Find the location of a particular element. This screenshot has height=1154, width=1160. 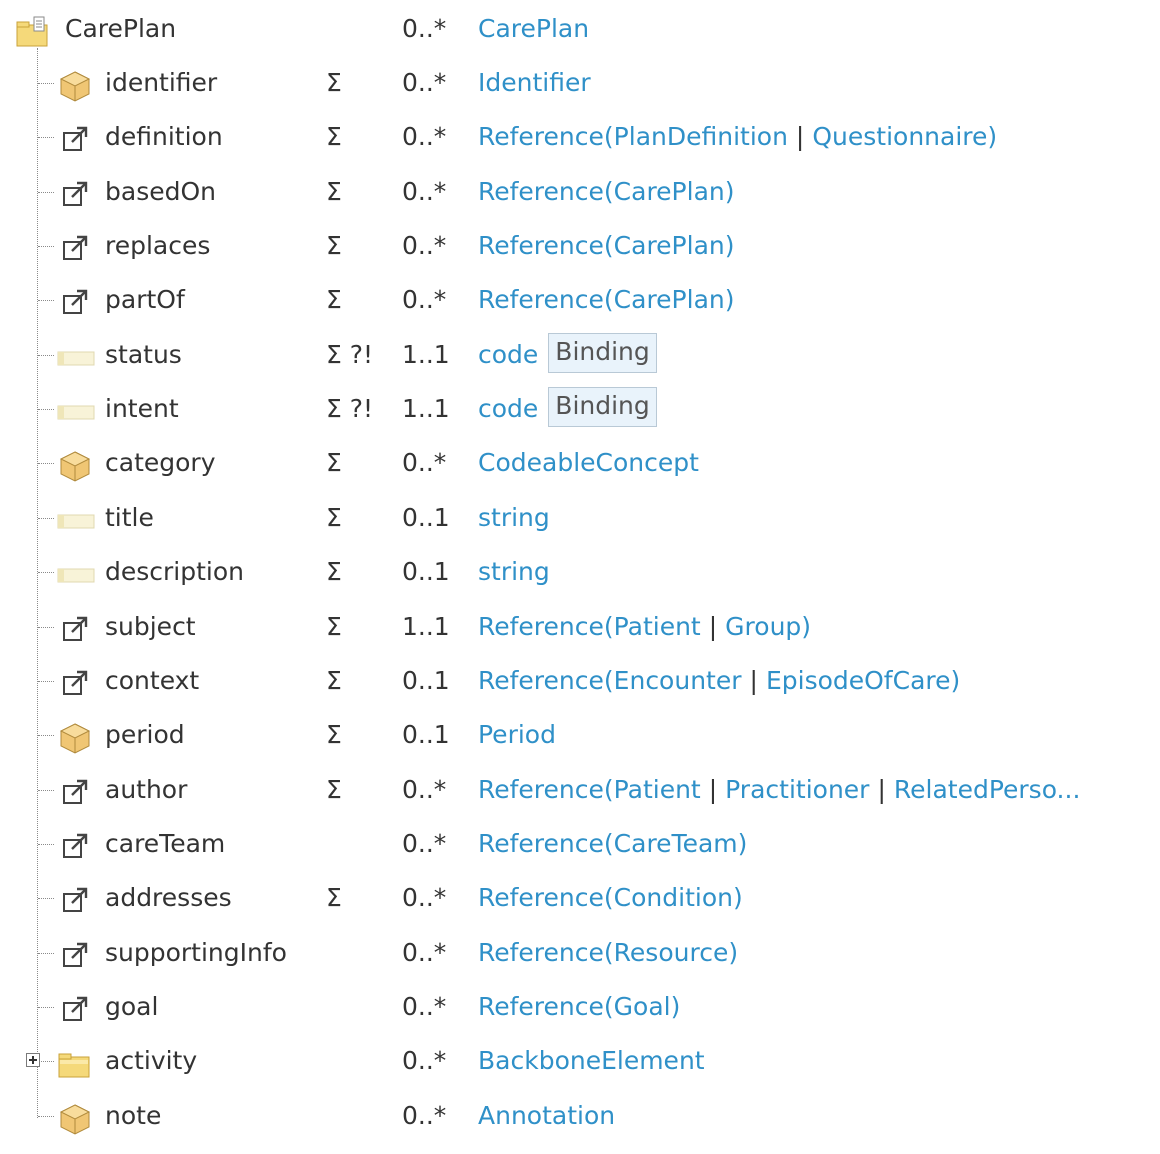

type-link: Period is located at coordinates (517, 734).